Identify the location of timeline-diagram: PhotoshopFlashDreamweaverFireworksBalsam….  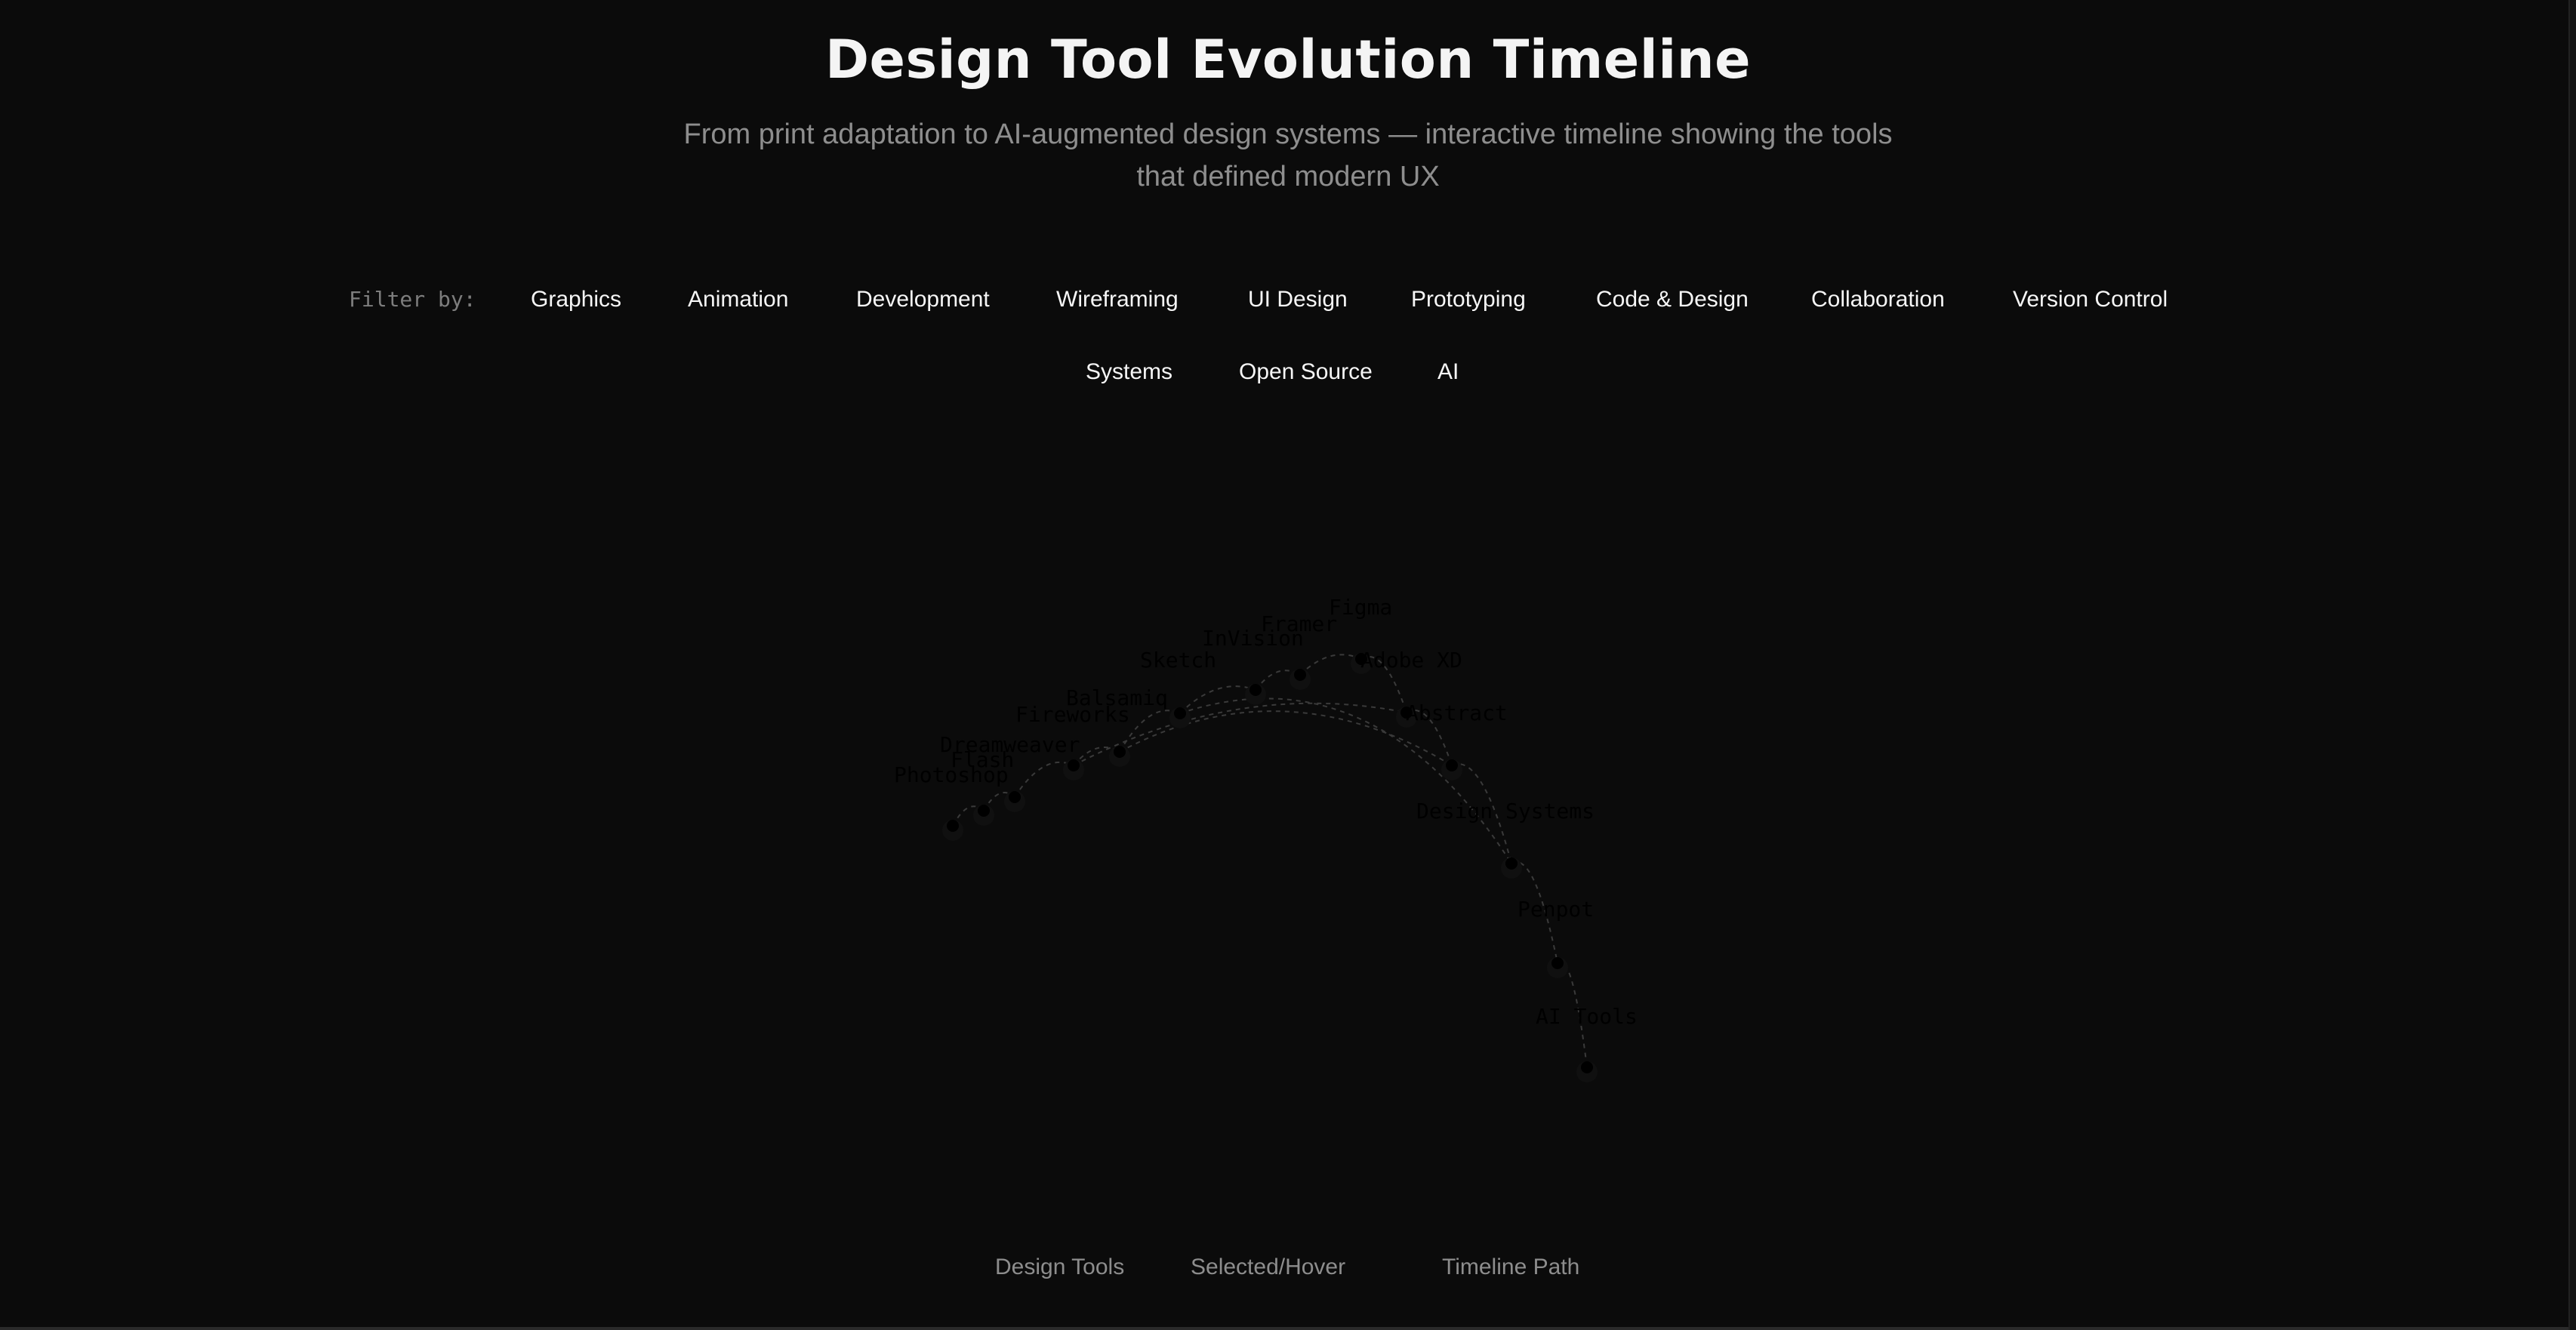
(1266, 839).